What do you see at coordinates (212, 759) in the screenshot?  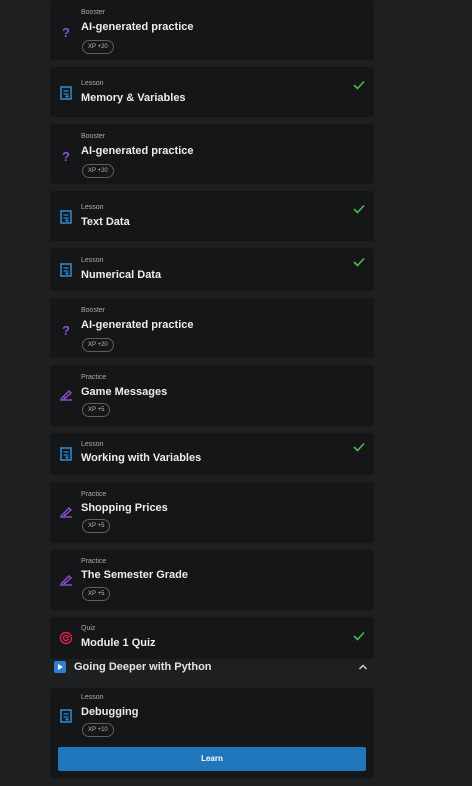 I see `learn-button: Learn` at bounding box center [212, 759].